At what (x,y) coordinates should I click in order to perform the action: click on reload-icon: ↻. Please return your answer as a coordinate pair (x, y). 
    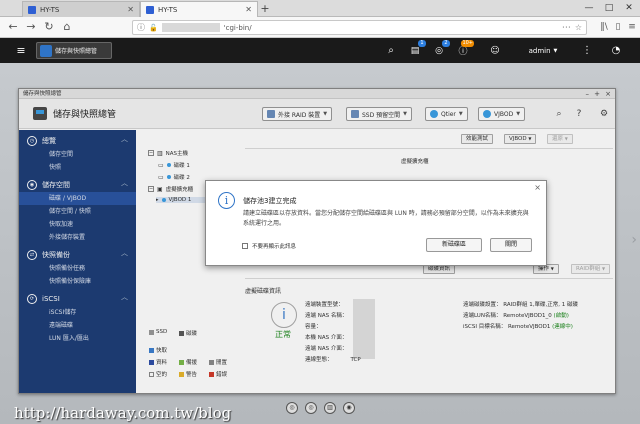
    Looking at the image, I should click on (49, 27).